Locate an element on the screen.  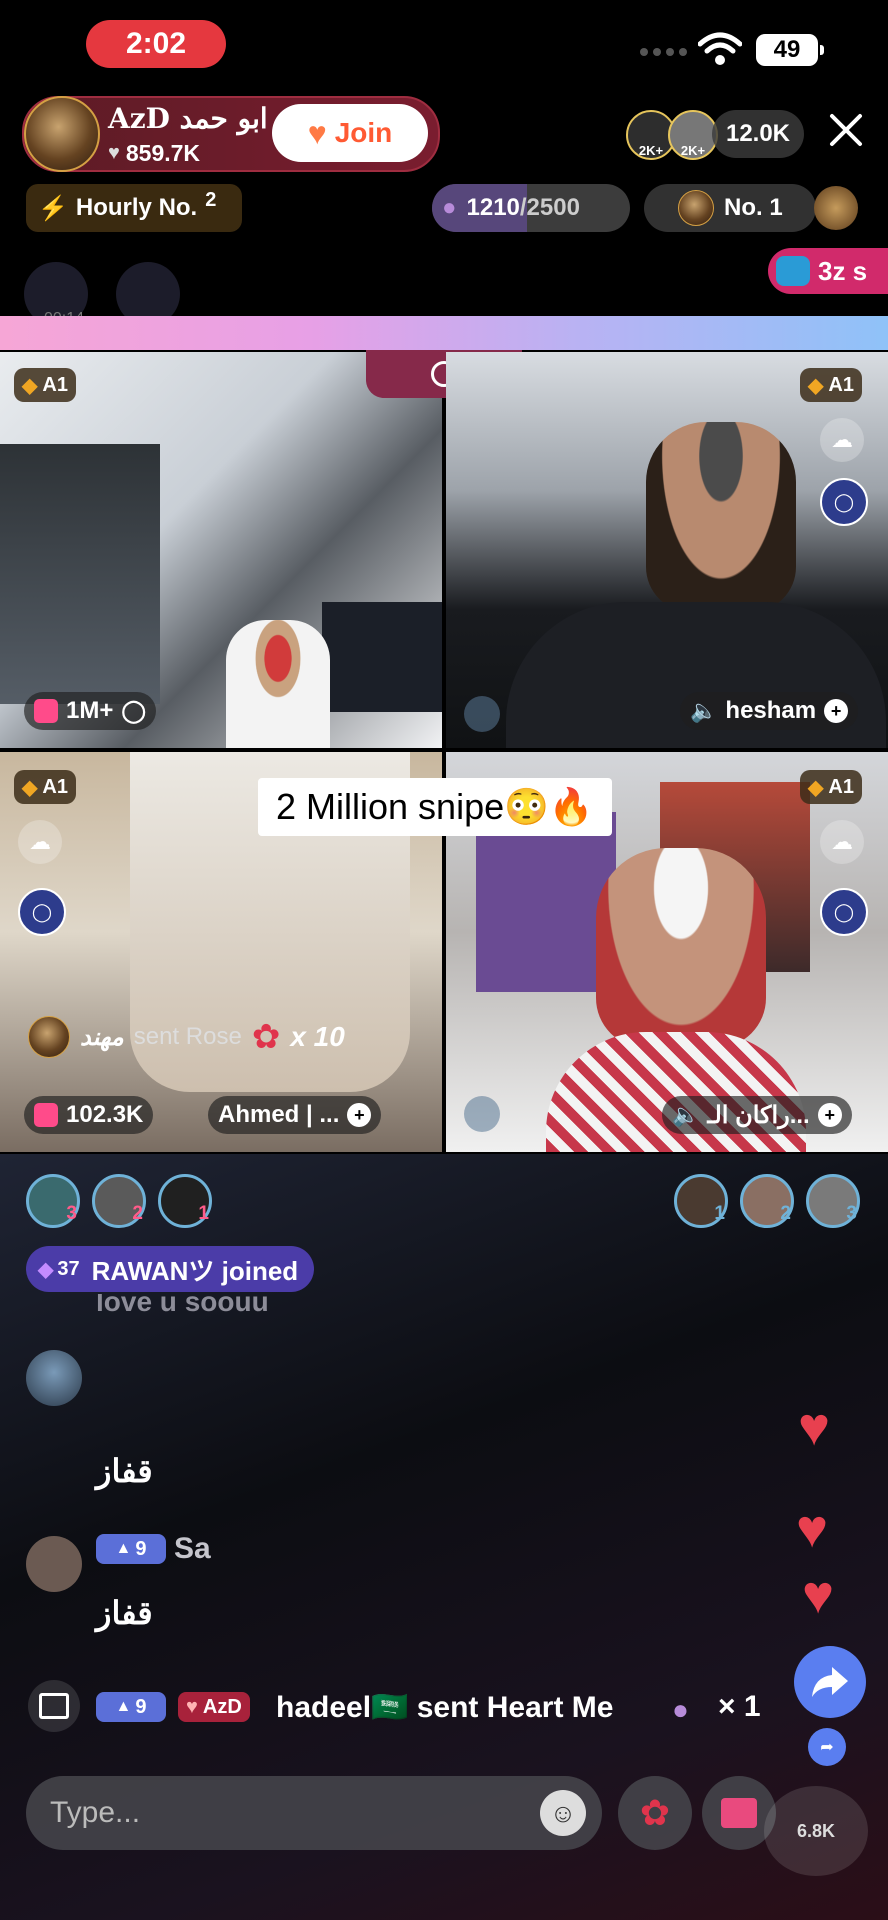
tile-3-follow-plus: + is located at coordinates (359, 1115).